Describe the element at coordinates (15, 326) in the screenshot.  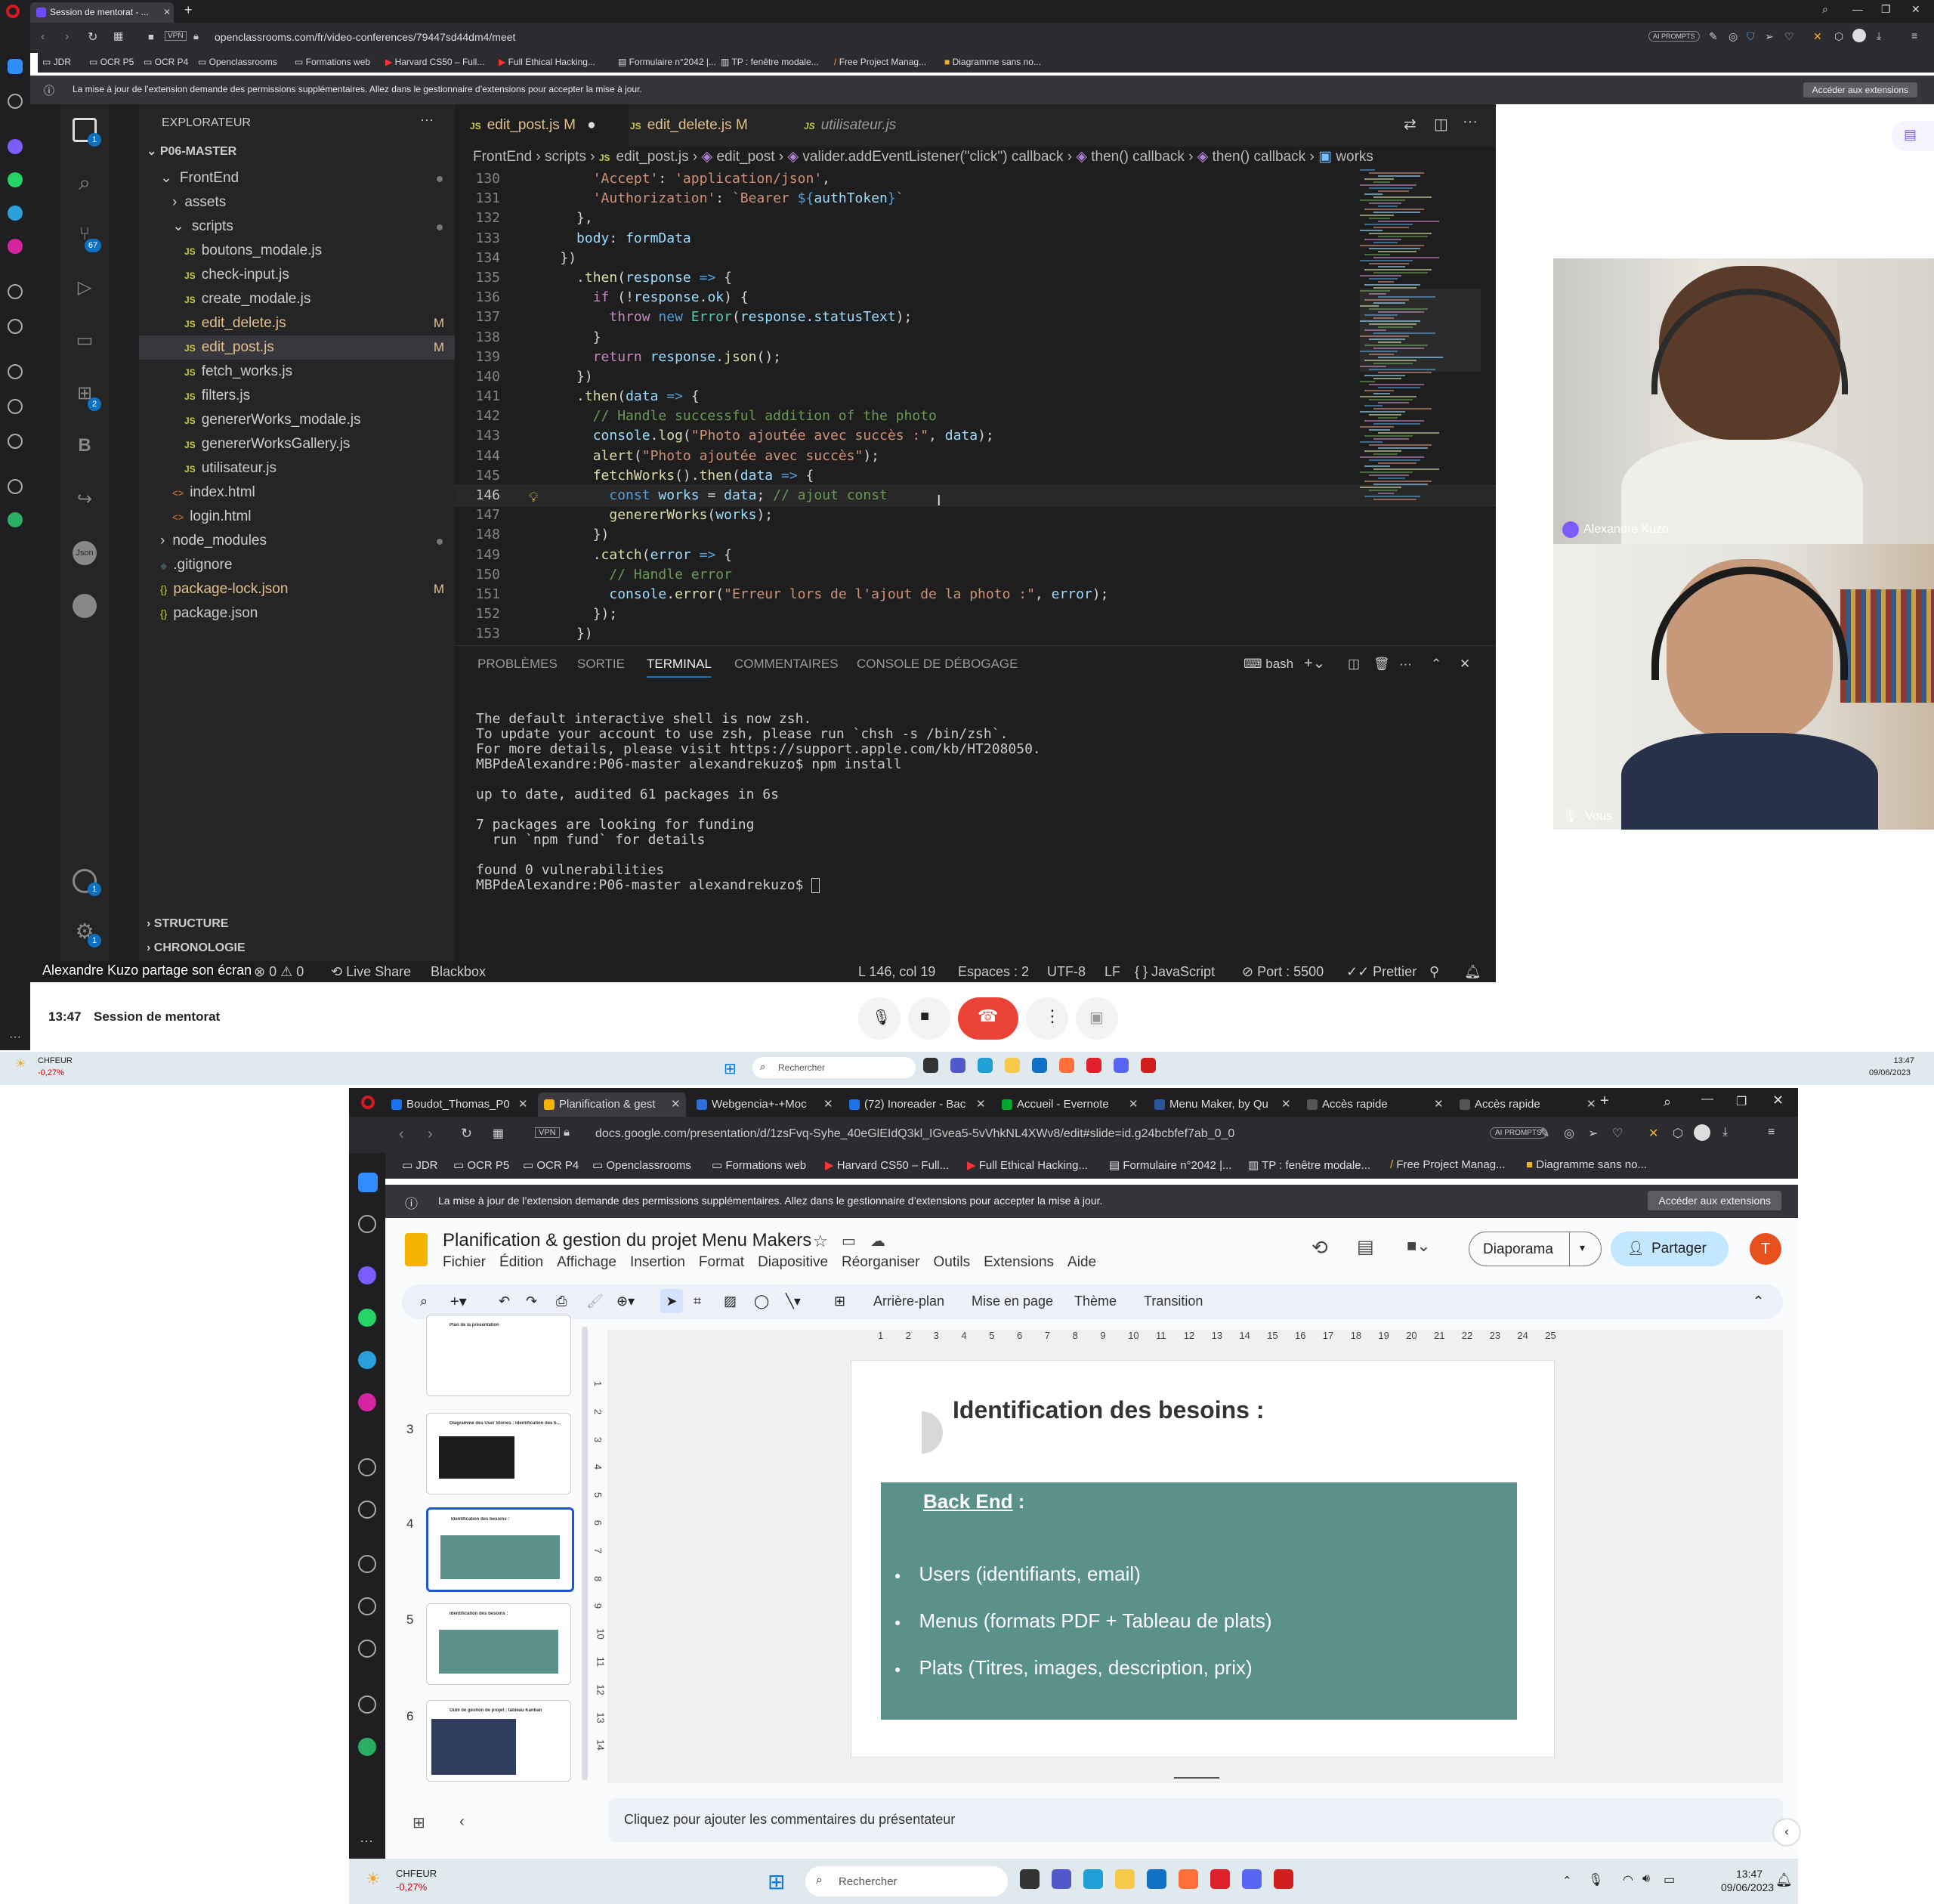
I see `send-icon` at that location.